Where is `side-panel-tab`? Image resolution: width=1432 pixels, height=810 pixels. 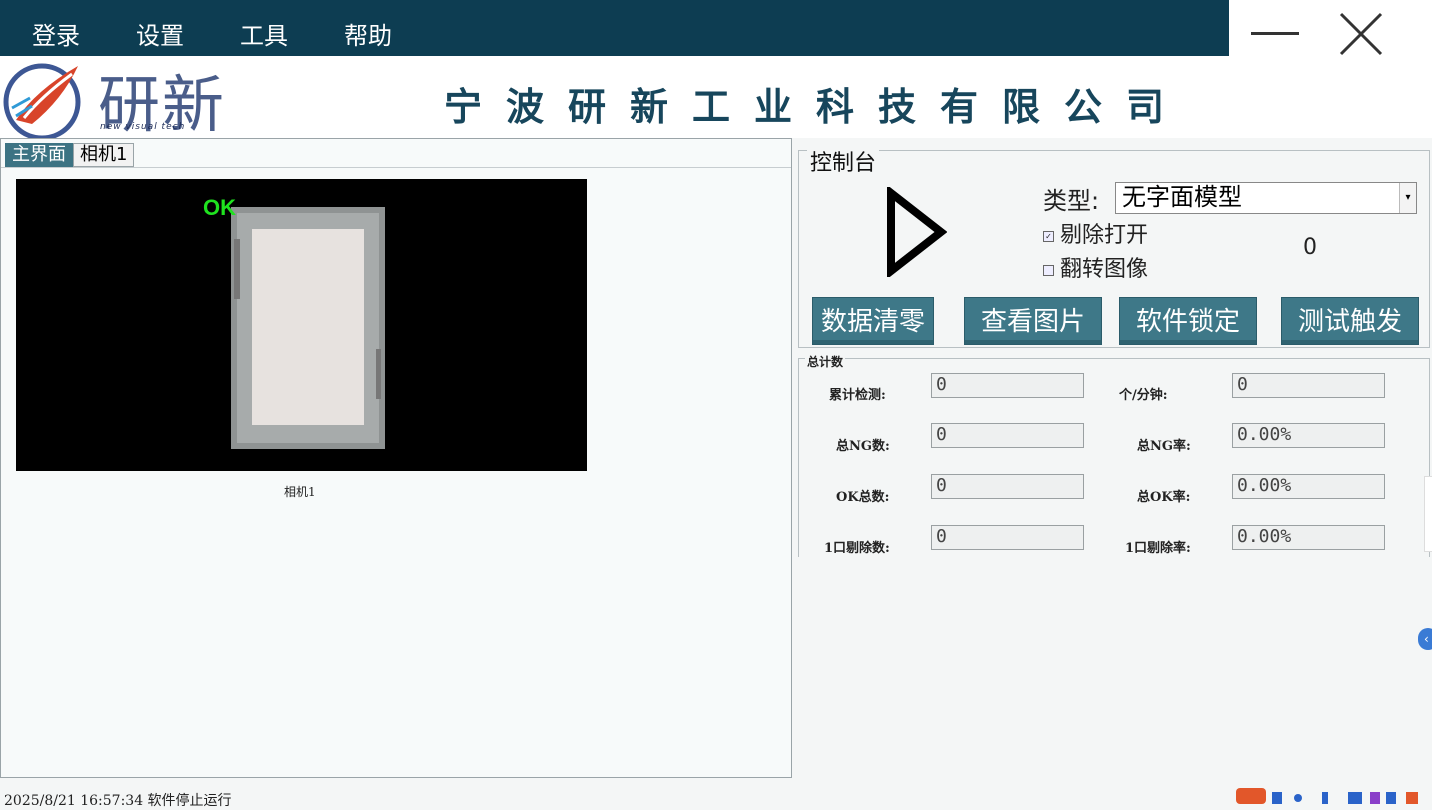 side-panel-tab is located at coordinates (1428, 514).